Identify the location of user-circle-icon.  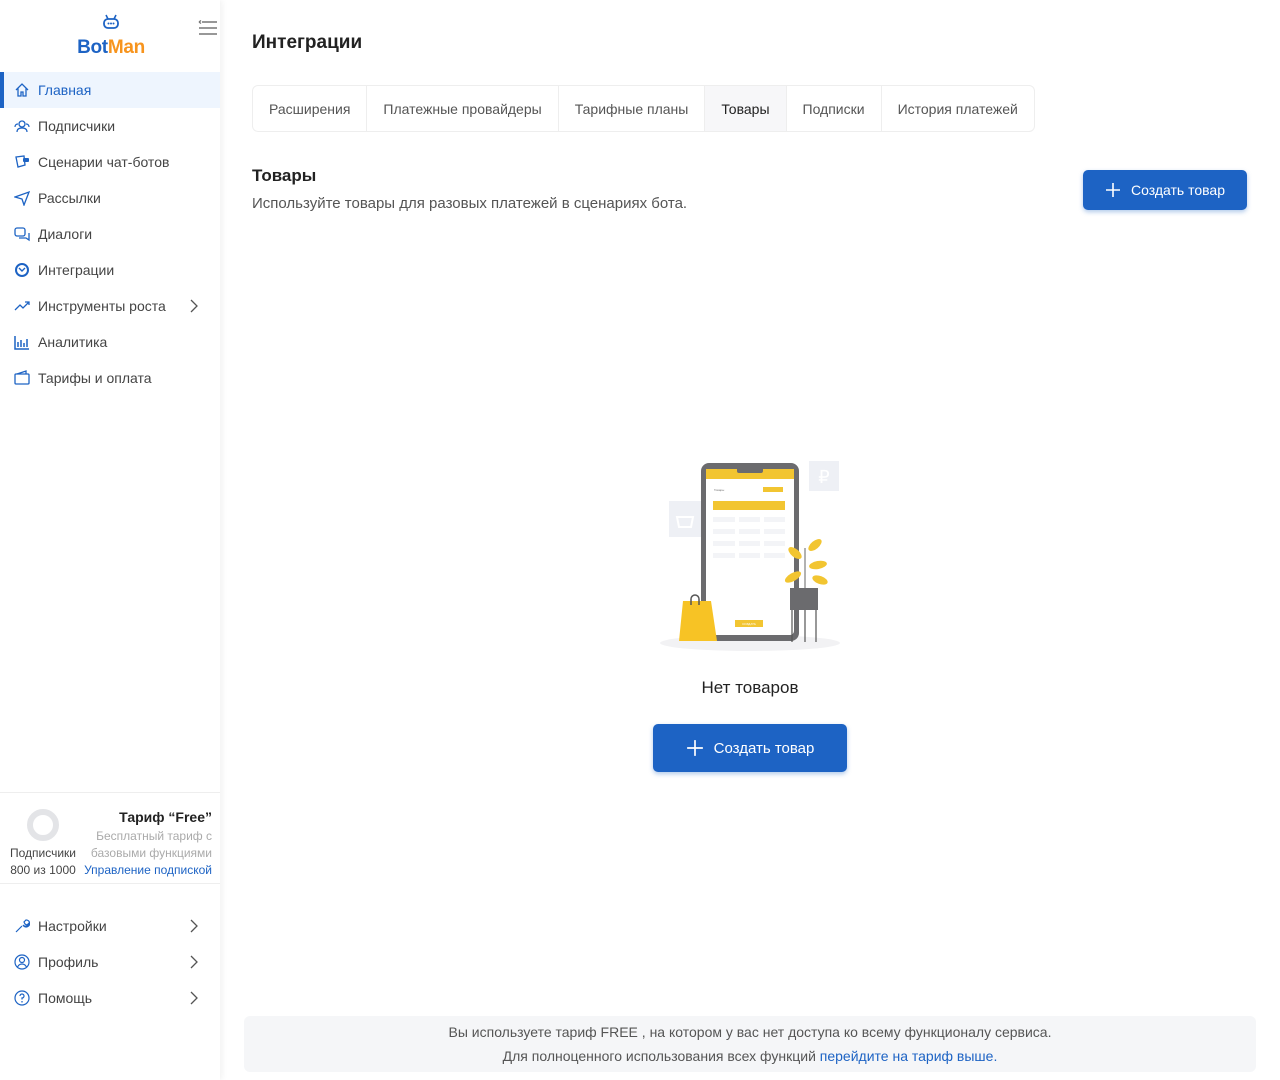
(22, 962).